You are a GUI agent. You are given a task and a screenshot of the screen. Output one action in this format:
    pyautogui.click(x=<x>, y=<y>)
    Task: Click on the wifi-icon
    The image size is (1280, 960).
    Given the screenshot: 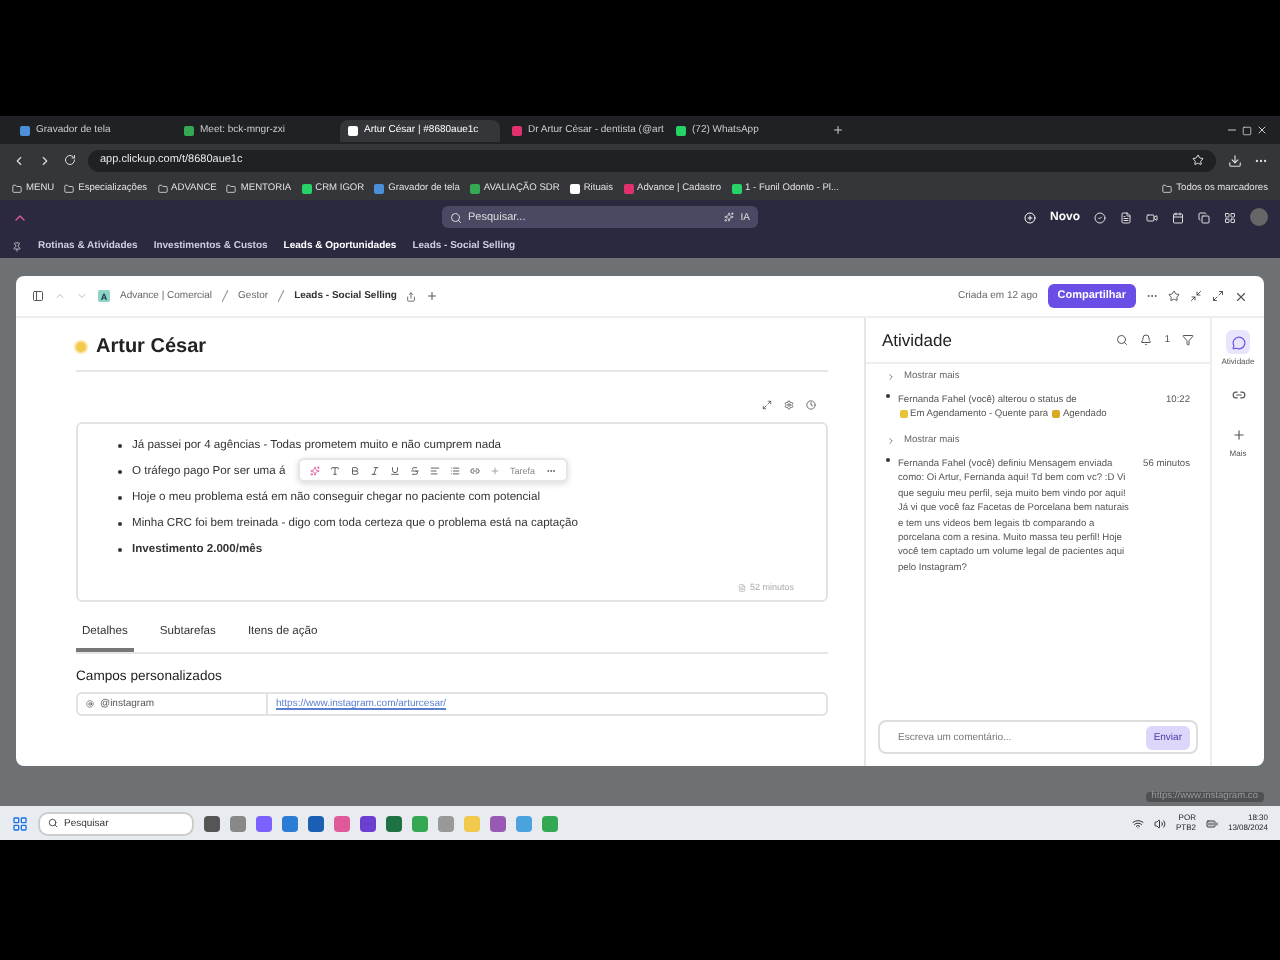 What is the action you would take?
    pyautogui.click(x=1137, y=823)
    